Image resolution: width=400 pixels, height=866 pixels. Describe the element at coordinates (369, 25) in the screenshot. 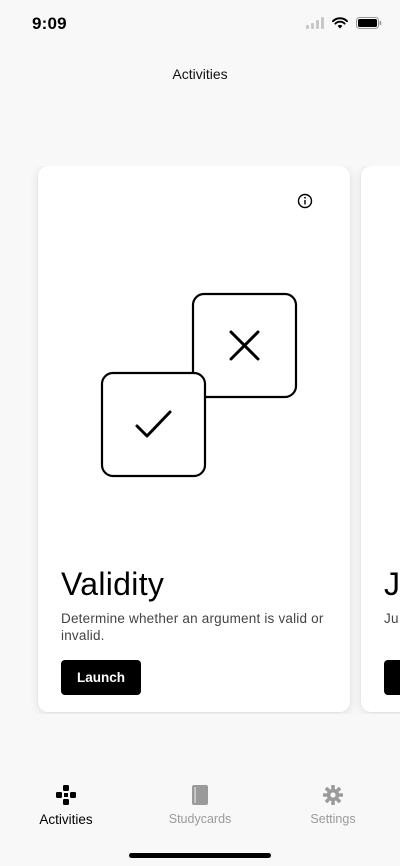

I see `battery-icon` at that location.